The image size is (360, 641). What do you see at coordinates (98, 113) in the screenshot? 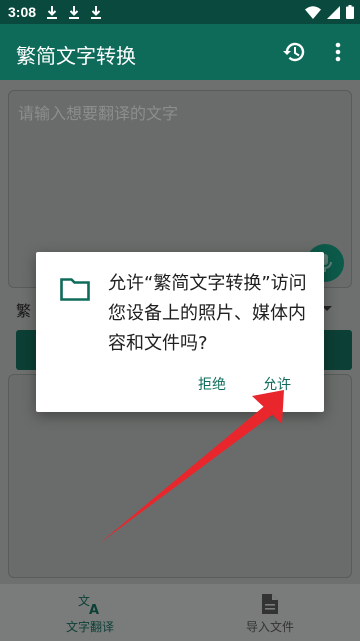
I see `input-placeholder: 请输入想要翻译的文字` at bounding box center [98, 113].